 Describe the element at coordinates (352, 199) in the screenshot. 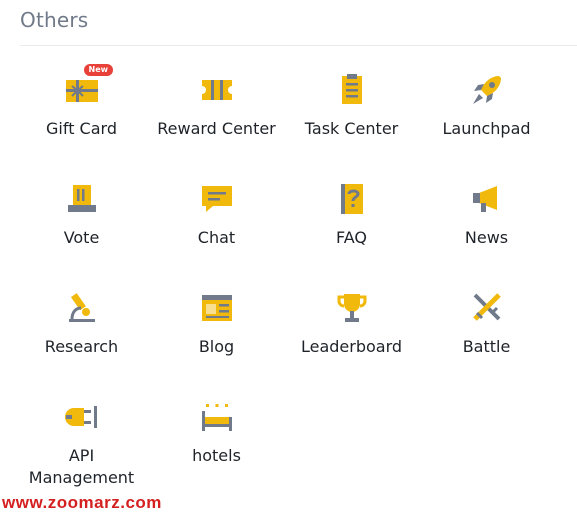

I see `question-book-icon` at that location.